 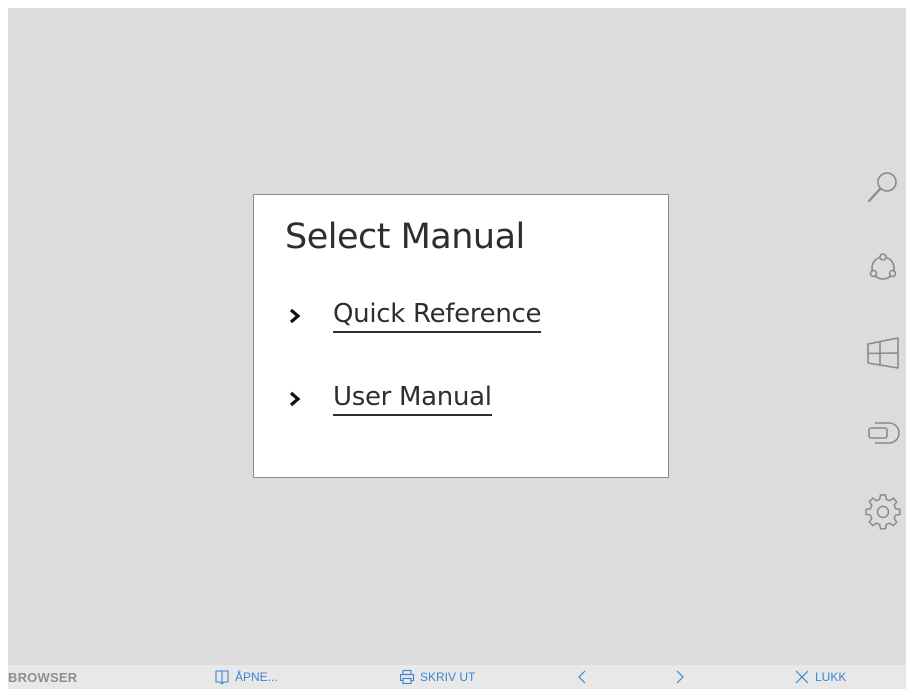 I want to click on share-button, so click(x=883, y=268).